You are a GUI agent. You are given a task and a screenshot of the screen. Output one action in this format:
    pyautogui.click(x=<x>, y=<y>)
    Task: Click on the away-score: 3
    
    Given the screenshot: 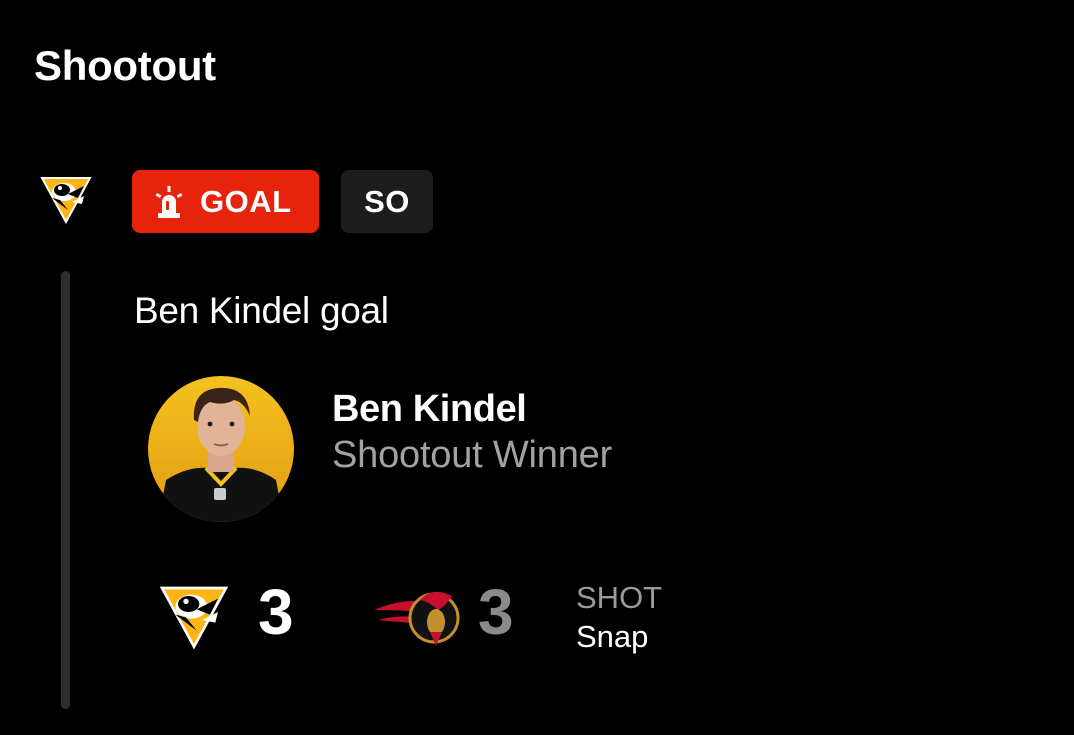 What is the action you would take?
    pyautogui.click(x=496, y=612)
    